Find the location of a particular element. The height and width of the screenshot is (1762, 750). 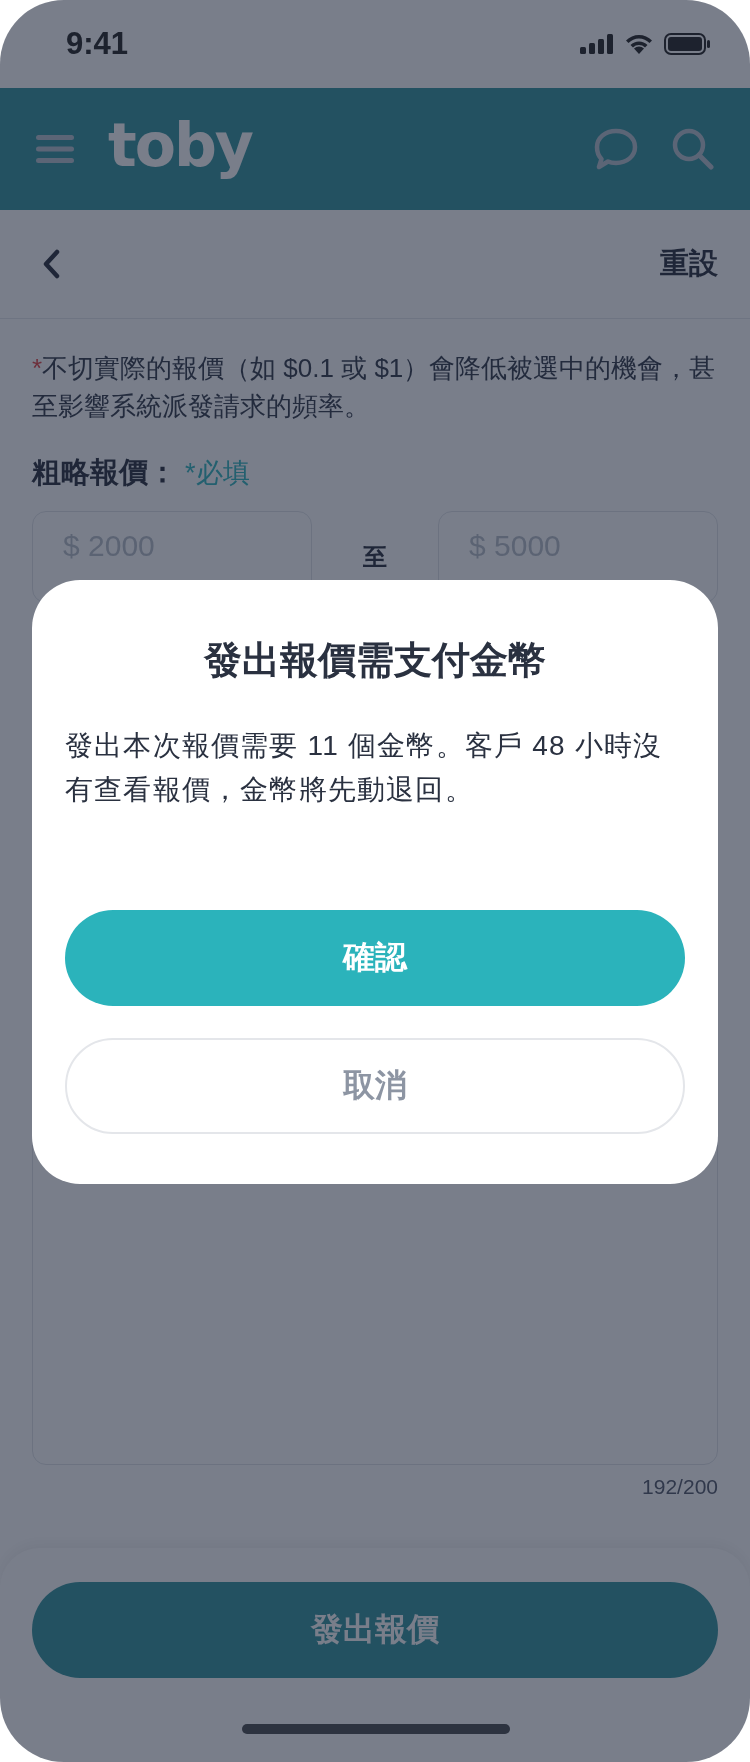

range-separator: 至 is located at coordinates (375, 557).